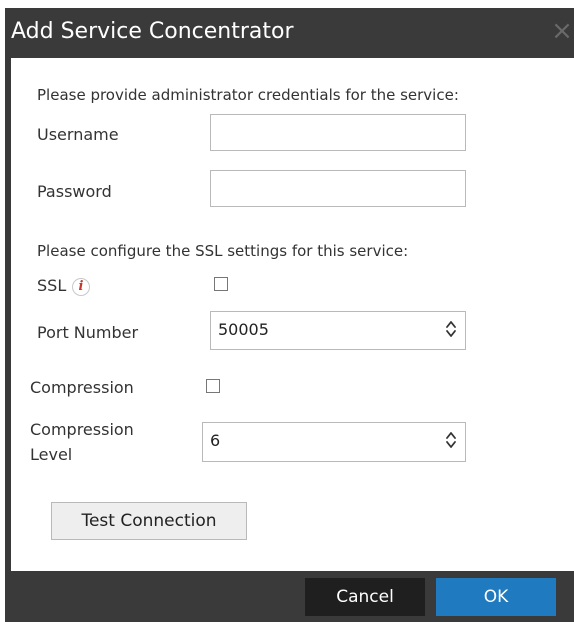  I want to click on ssl-checkbox, so click(221, 284).